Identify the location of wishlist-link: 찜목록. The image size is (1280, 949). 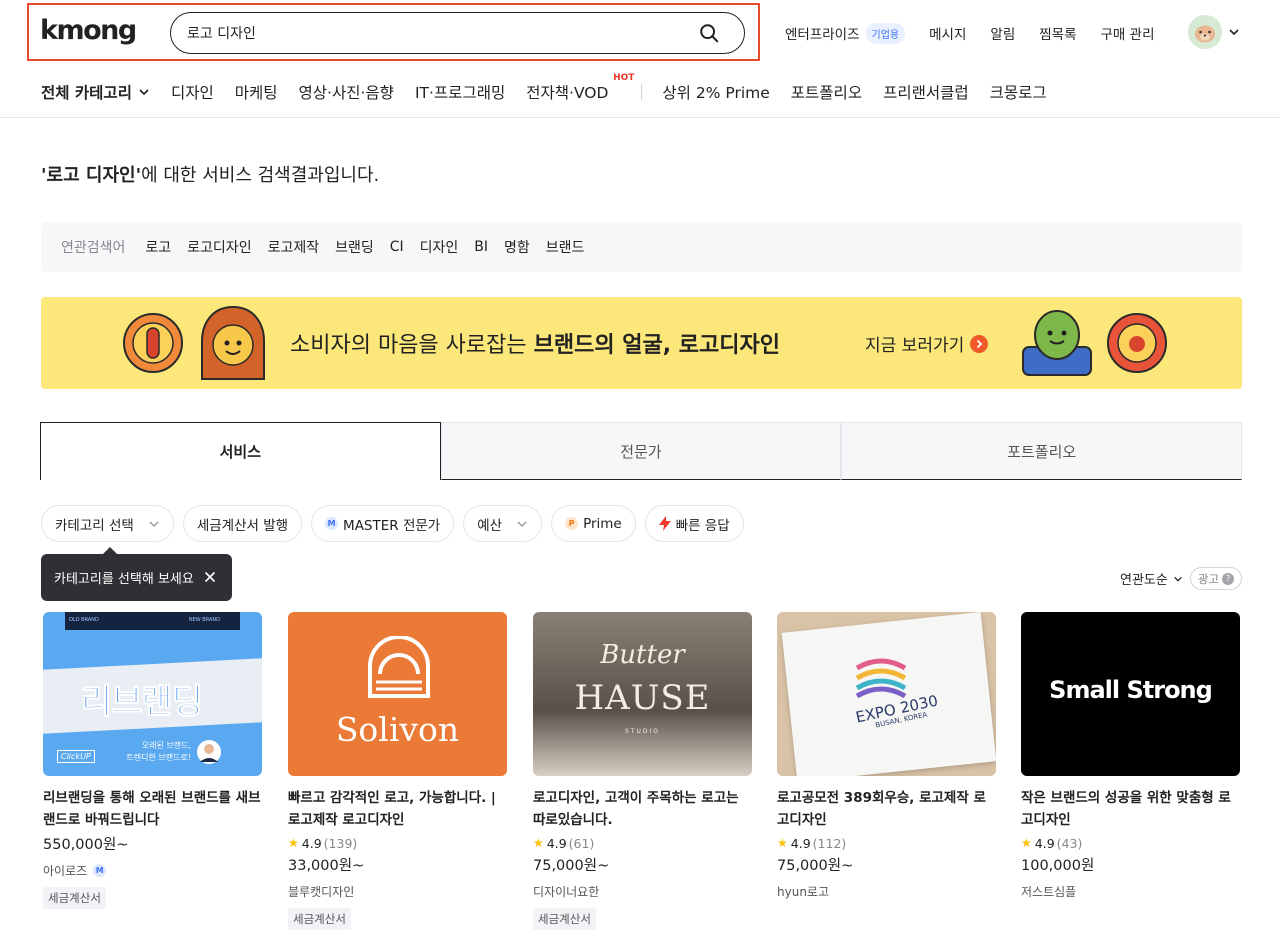
(1057, 33).